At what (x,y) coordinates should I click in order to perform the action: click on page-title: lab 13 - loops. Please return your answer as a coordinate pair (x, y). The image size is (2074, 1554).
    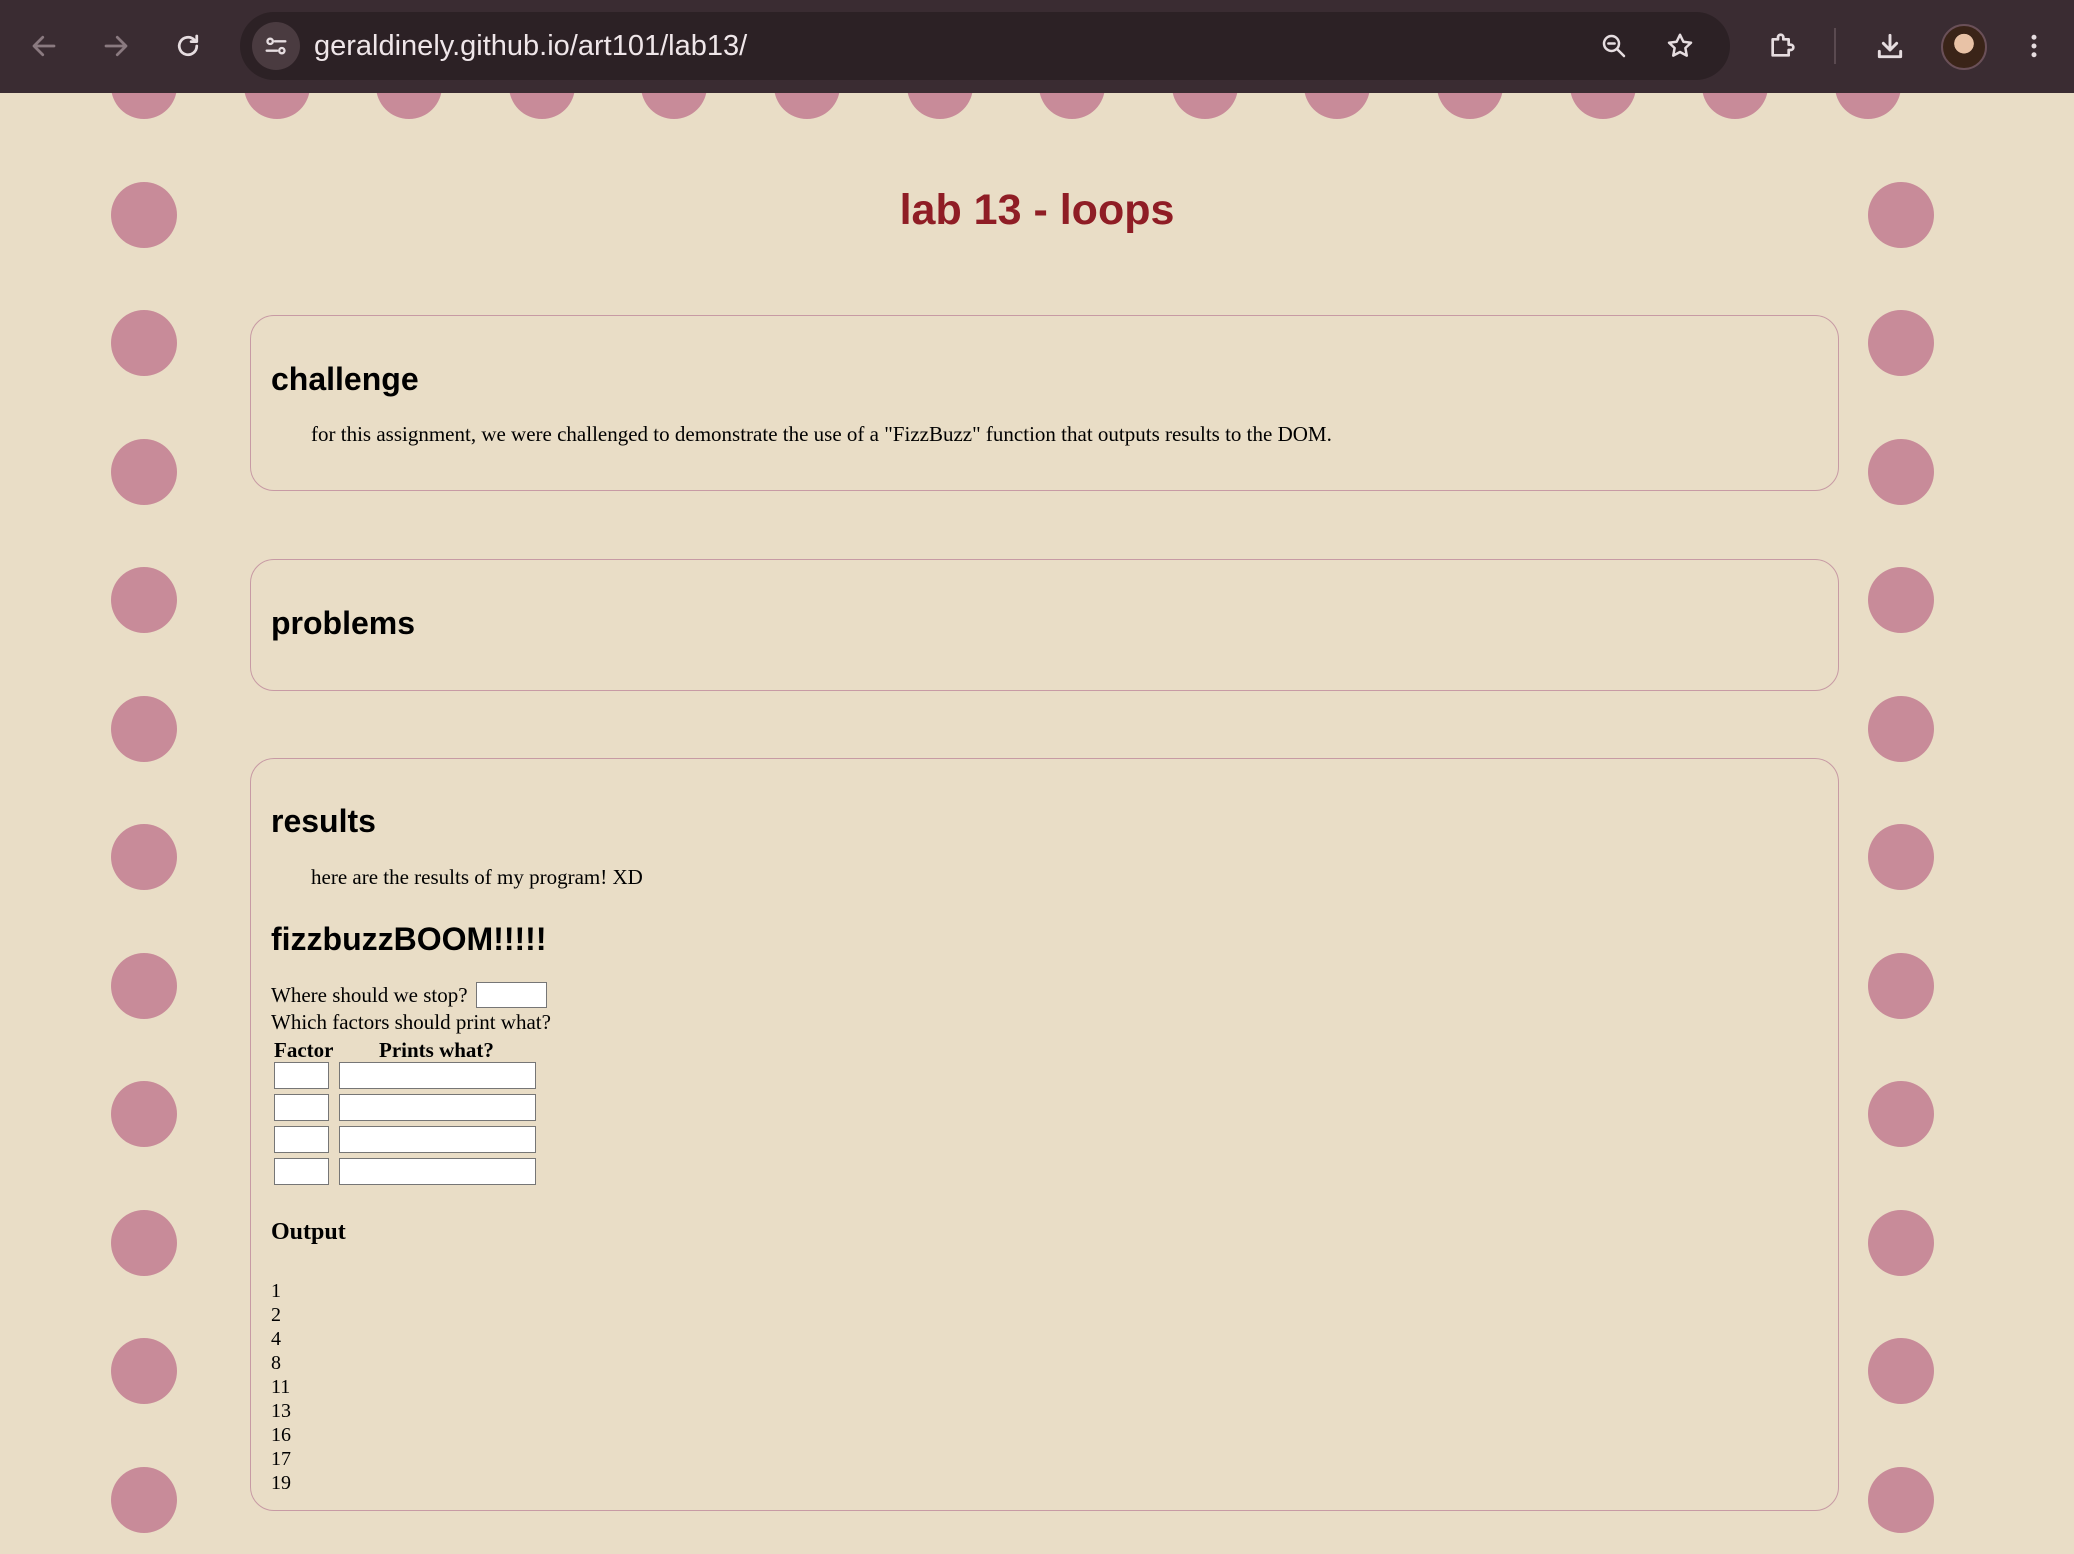
    Looking at the image, I should click on (1037, 210).